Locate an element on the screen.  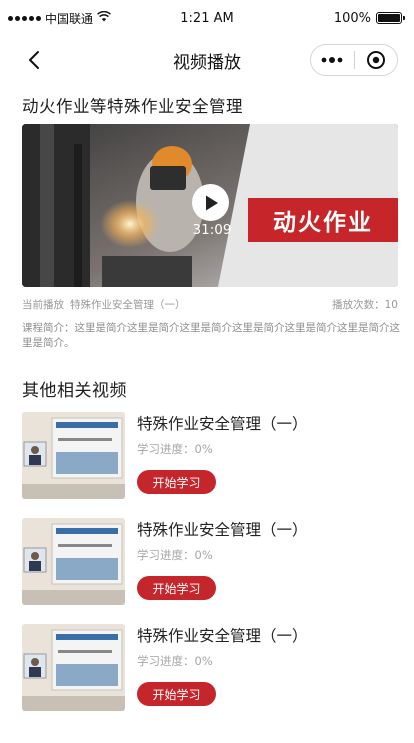
more-dots-icon is located at coordinates (332, 60).